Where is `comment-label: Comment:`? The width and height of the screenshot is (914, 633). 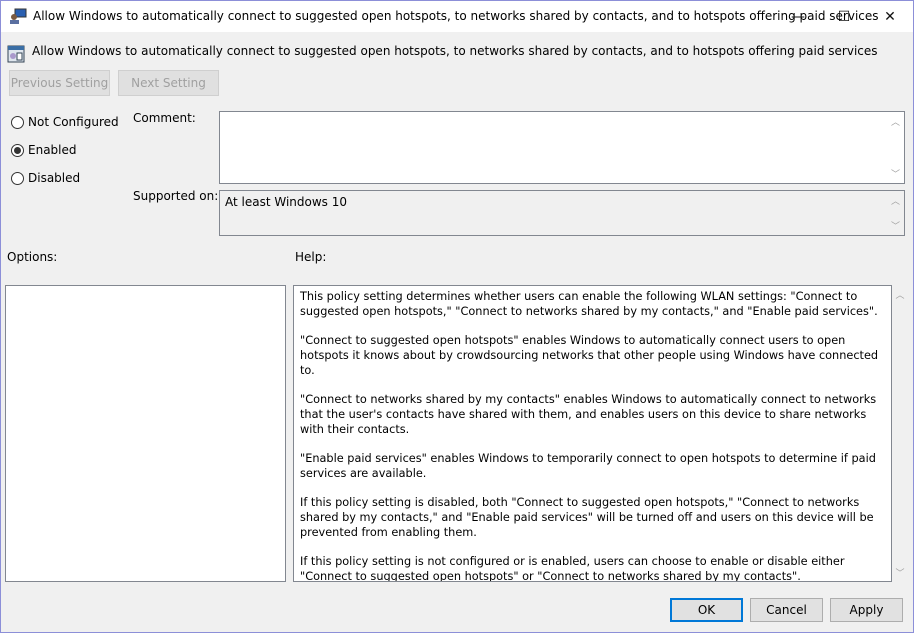
comment-label: Comment: is located at coordinates (164, 118).